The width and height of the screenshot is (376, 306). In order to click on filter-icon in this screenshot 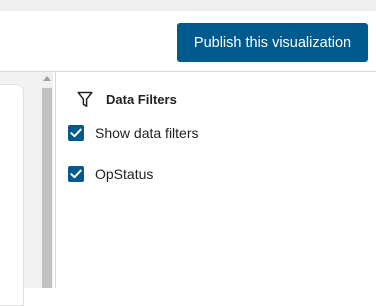, I will do `click(85, 99)`.